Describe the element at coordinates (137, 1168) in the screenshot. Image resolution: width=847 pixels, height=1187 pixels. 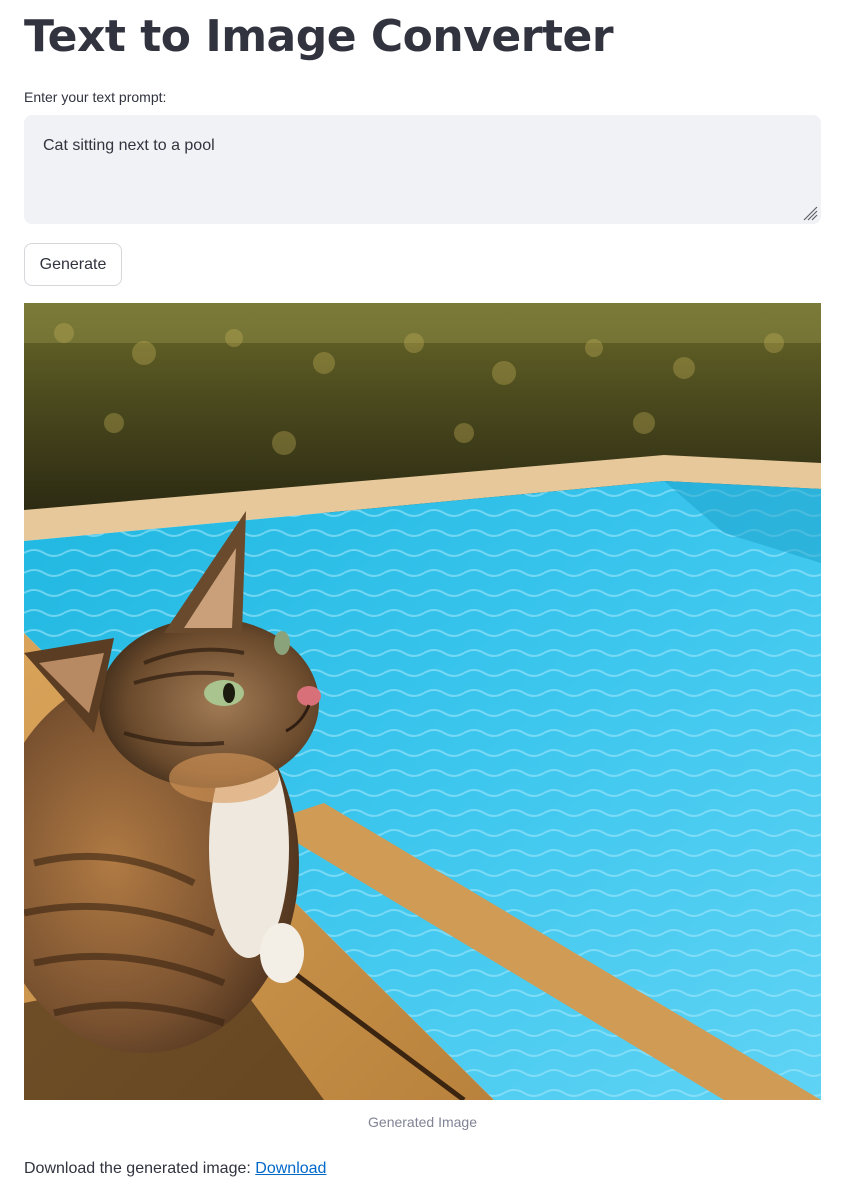
I see `download-text: Download the generated image:` at that location.